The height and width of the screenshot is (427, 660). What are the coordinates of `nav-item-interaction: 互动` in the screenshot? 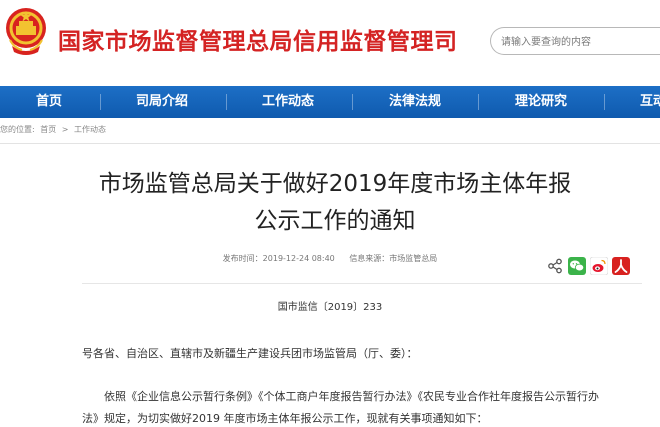 It's located at (650, 102).